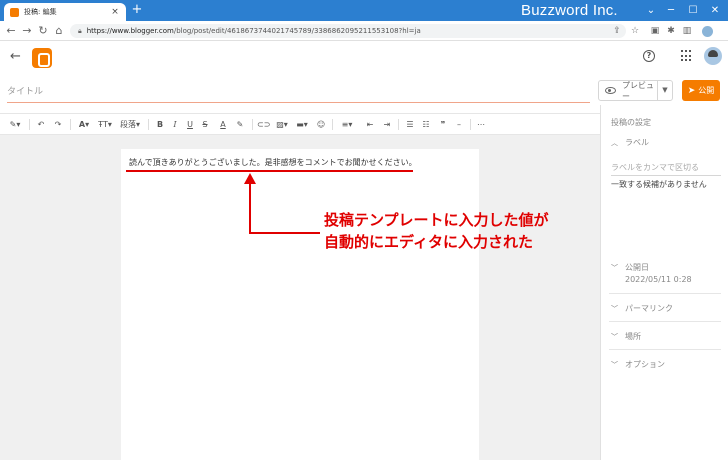  I want to click on labels-input, so click(666, 168).